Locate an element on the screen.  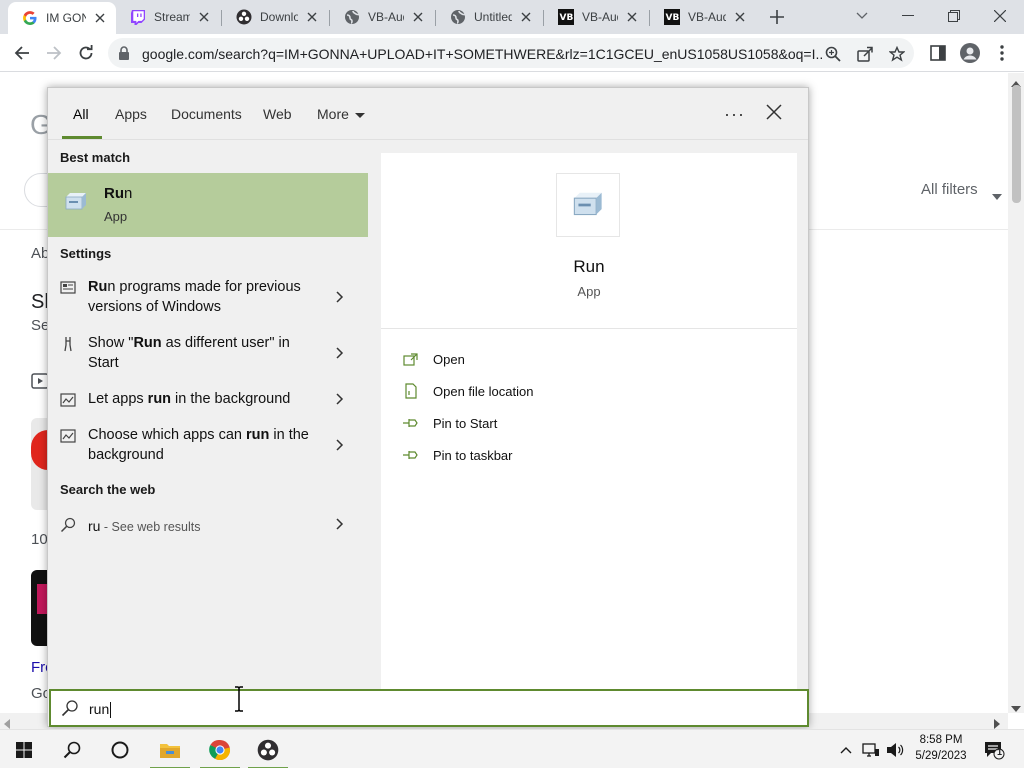
action-pin-to-taskbar: Pin to taskbar is located at coordinates (457, 455).